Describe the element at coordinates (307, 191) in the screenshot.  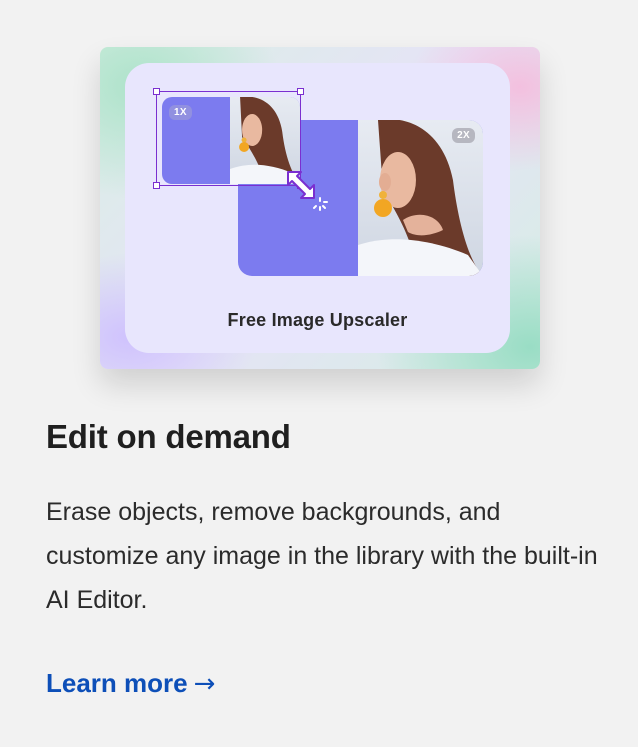
I see `resize-arrow-icon` at that location.